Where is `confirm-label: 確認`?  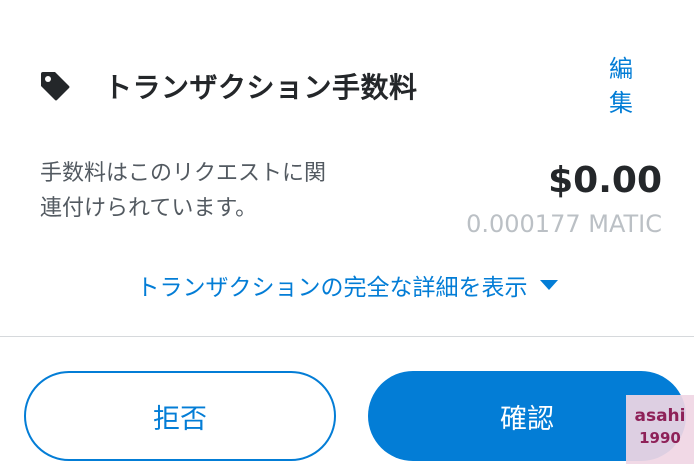
confirm-label: 確認 is located at coordinates (527, 419).